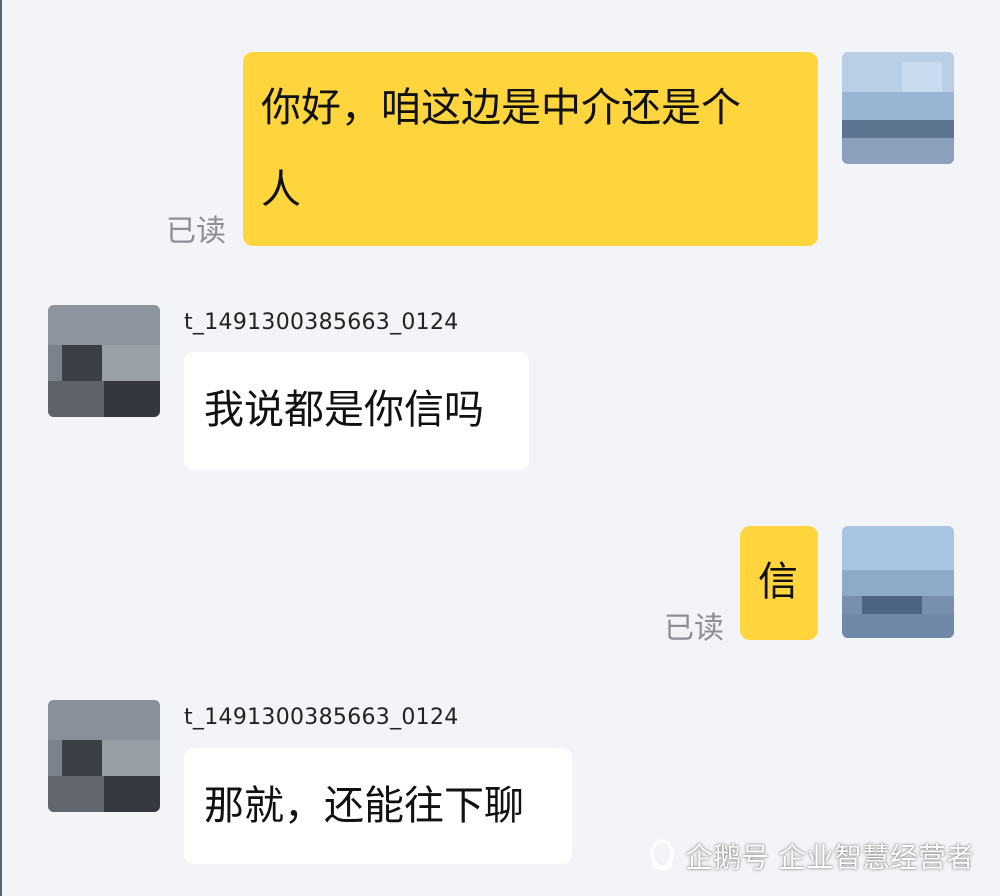 The image size is (1000, 896). What do you see at coordinates (281, 190) in the screenshot?
I see `message-text-line2: 人` at bounding box center [281, 190].